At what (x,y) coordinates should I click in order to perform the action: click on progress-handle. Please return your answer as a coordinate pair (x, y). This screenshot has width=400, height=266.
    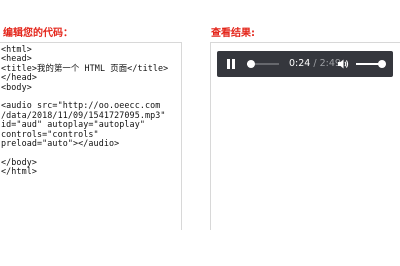
    Looking at the image, I should click on (251, 64).